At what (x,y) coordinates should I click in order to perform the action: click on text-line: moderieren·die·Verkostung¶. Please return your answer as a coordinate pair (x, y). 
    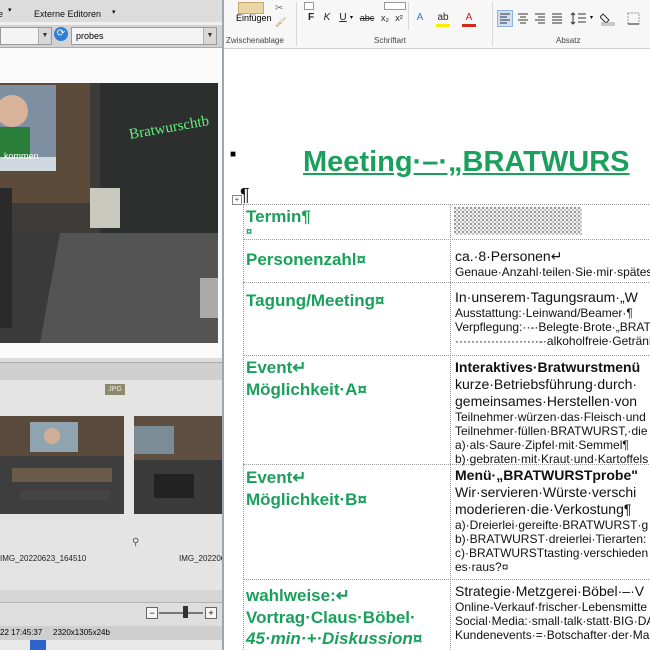
    Looking at the image, I should click on (543, 509).